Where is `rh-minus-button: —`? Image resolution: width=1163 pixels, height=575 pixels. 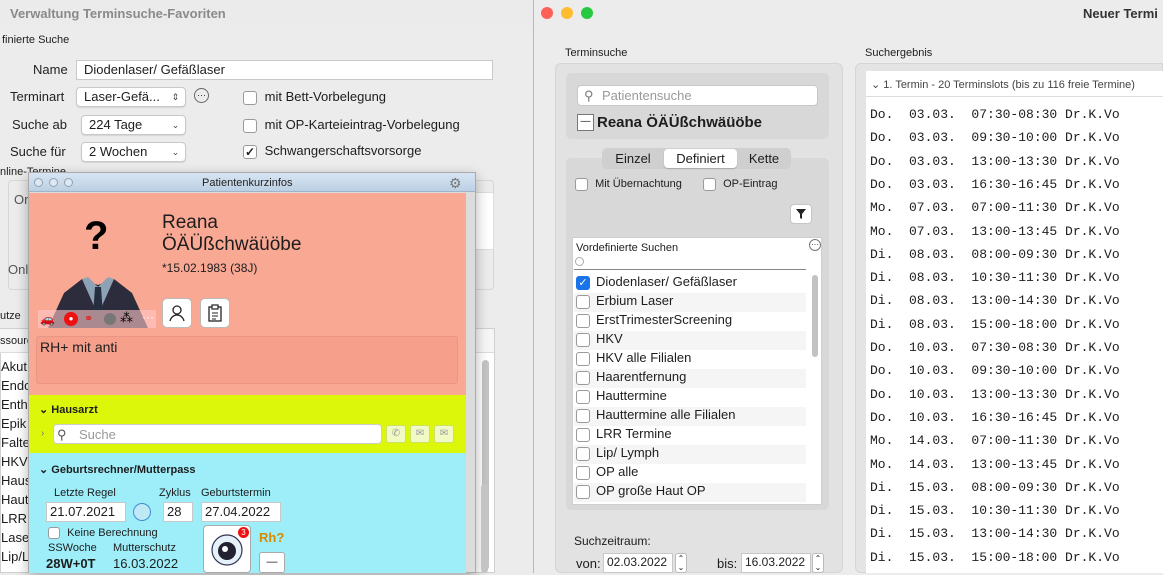 rh-minus-button: — is located at coordinates (272, 562).